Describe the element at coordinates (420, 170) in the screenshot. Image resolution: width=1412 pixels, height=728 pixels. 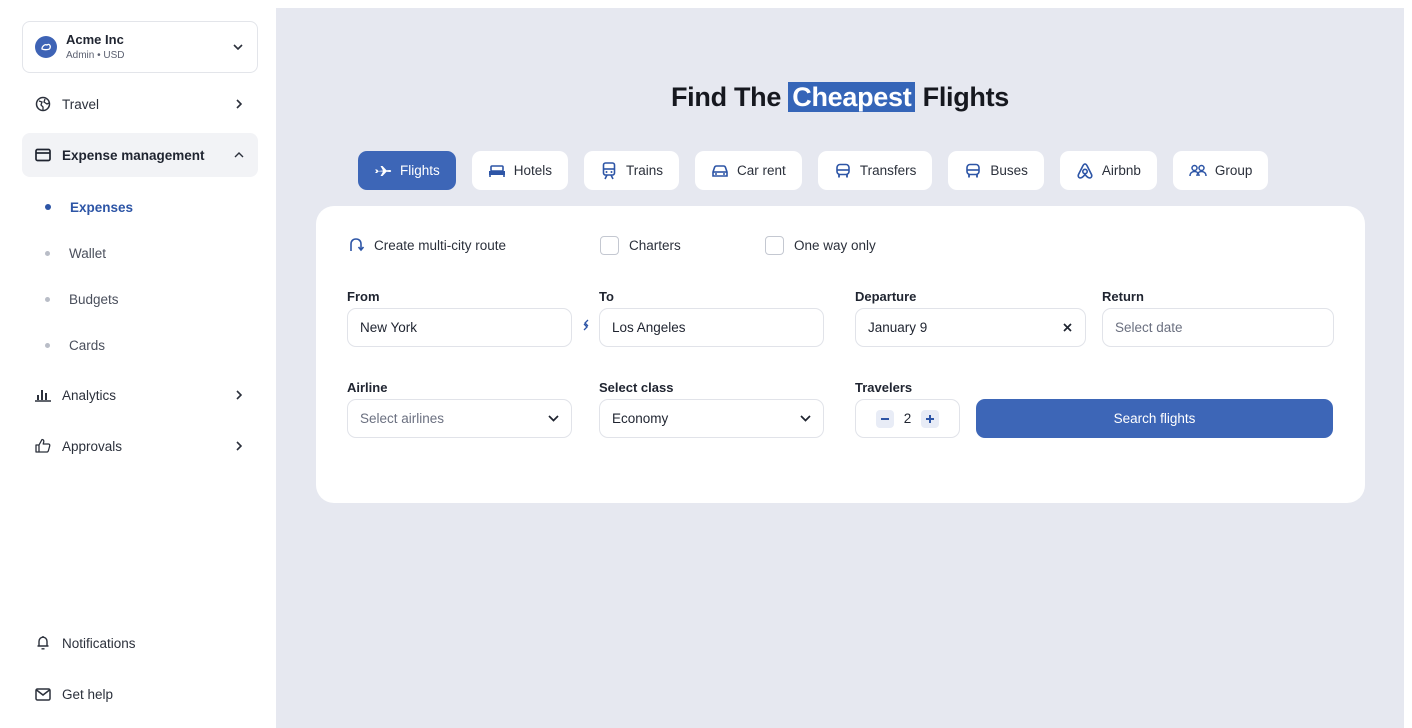
I see `tab-label-flights: Flights` at that location.